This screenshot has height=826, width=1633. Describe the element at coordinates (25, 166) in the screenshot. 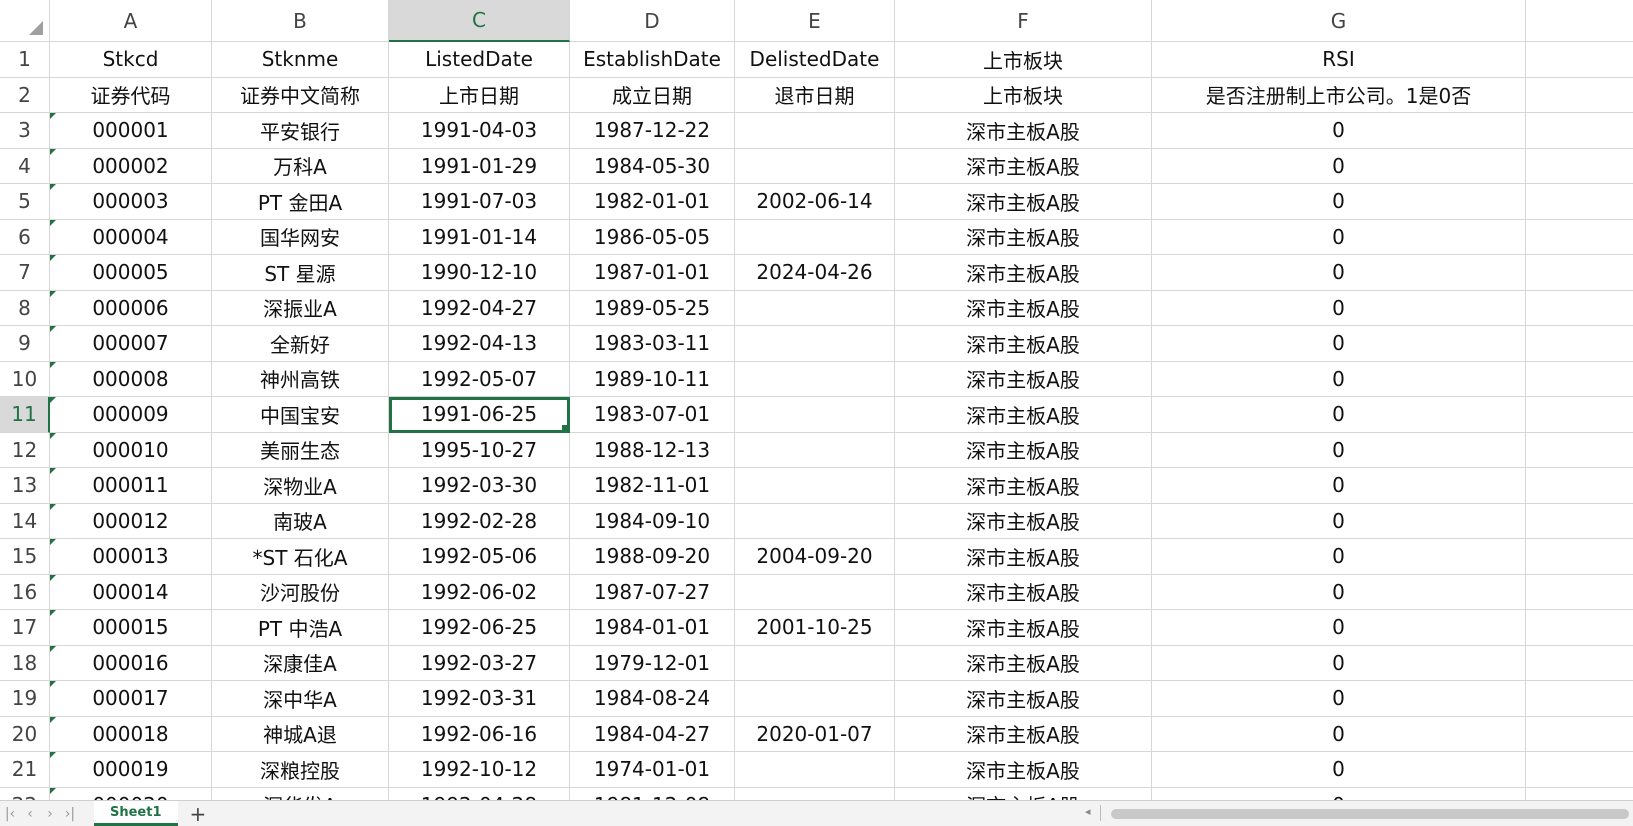

I see `row-header: 4` at that location.